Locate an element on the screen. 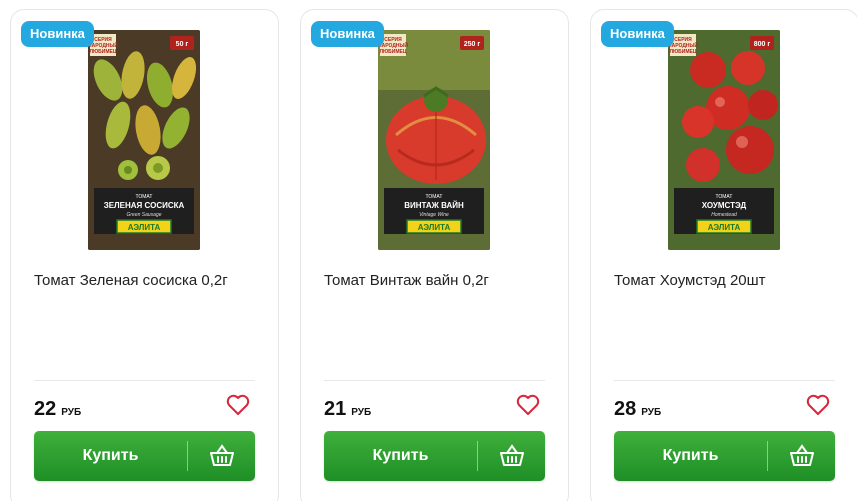 The height and width of the screenshot is (501, 857). pack-name: ВИНТАЖ ВАЙН is located at coordinates (434, 205).